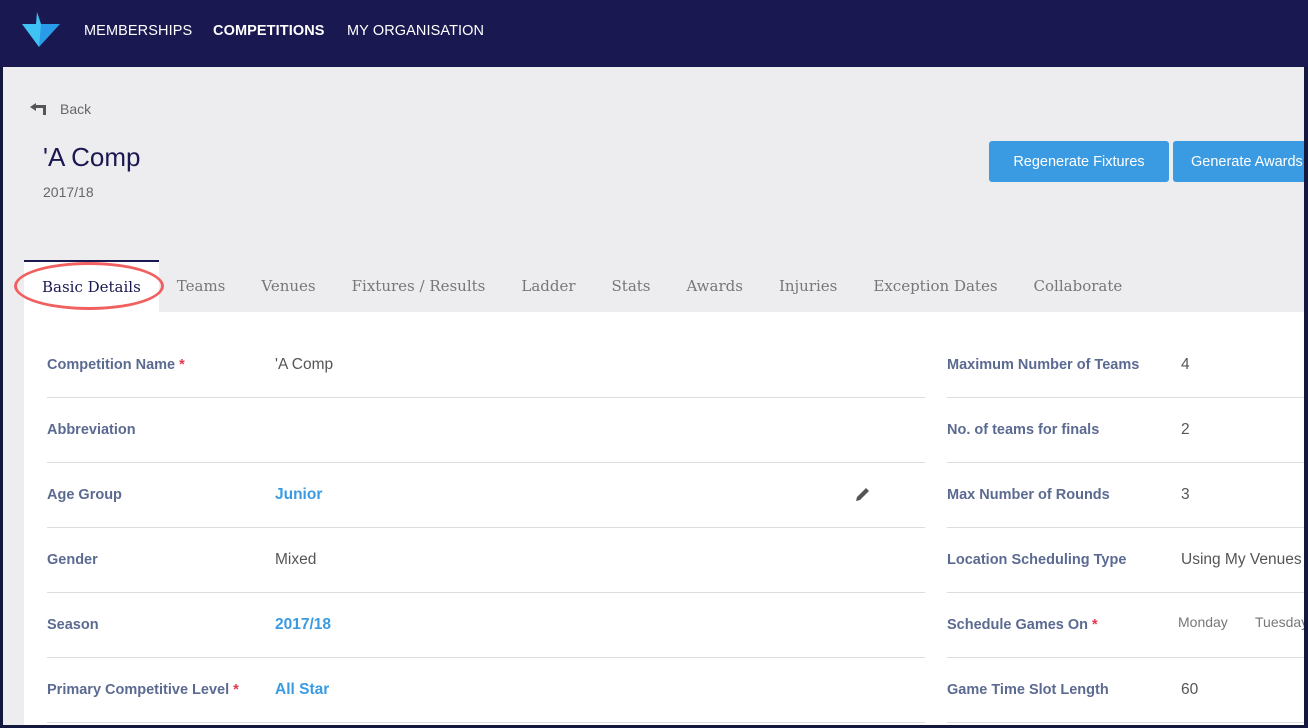 The height and width of the screenshot is (728, 1308). What do you see at coordinates (298, 495) in the screenshot?
I see `field-value: Junior` at bounding box center [298, 495].